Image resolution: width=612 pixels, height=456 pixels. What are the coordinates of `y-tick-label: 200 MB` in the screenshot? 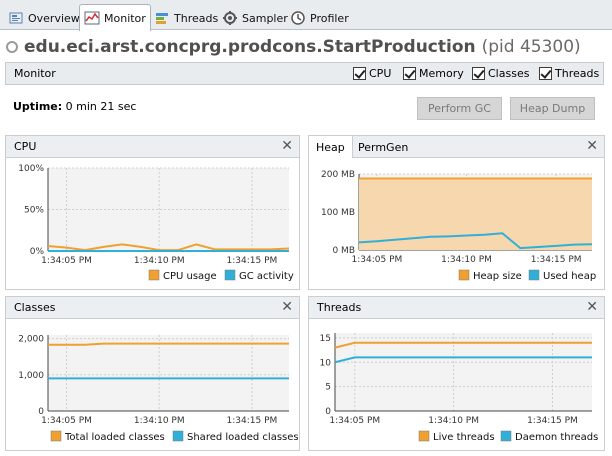 It's located at (338, 175).